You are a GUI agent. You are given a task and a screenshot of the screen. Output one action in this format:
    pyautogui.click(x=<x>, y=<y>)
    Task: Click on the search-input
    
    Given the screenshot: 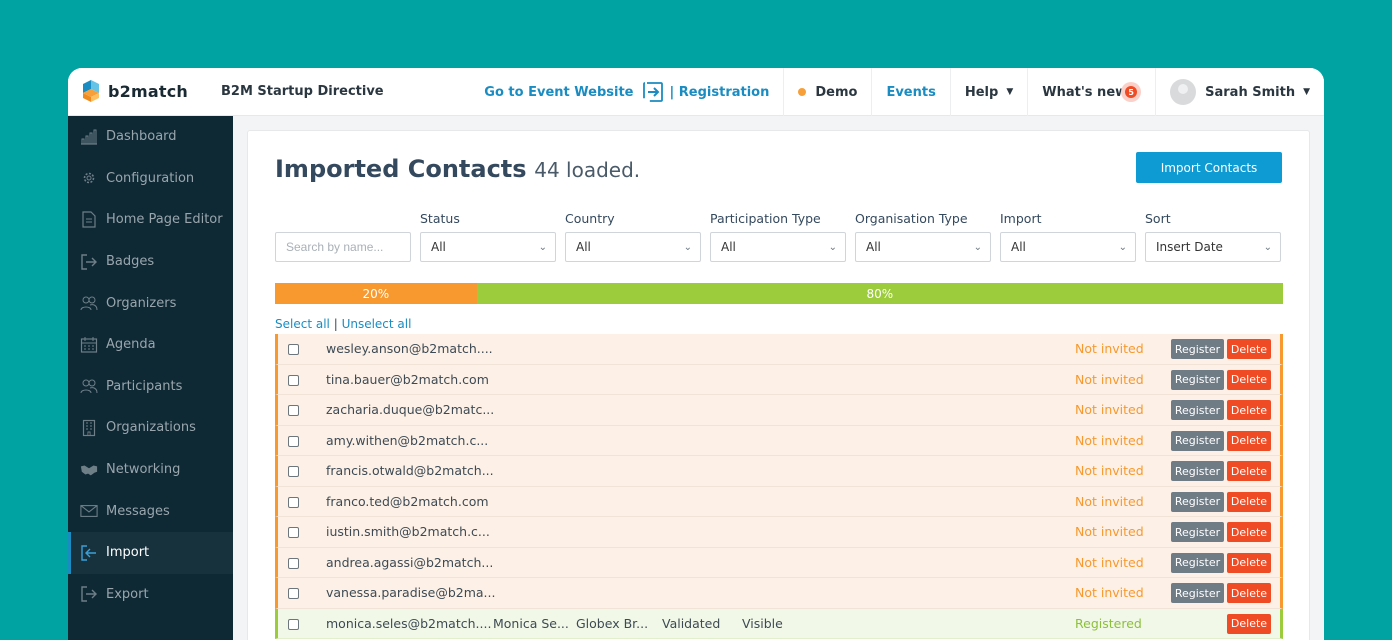 What is the action you would take?
    pyautogui.click(x=343, y=247)
    